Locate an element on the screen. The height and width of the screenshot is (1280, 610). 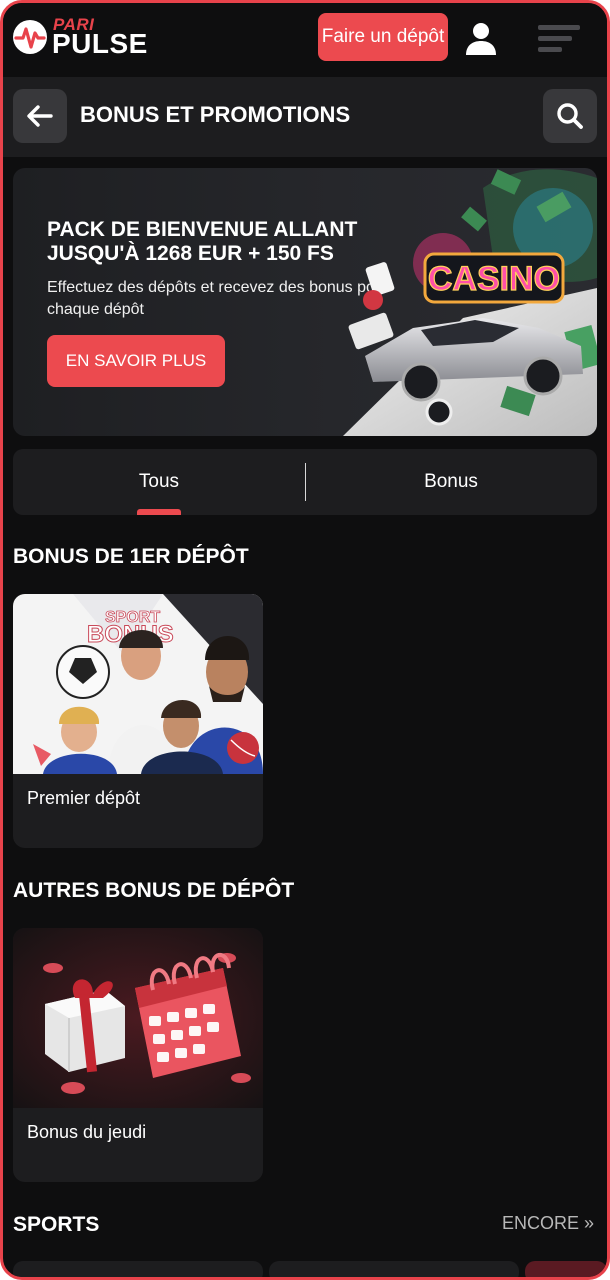
logo: PARI PULSE is located at coordinates (87, 38).